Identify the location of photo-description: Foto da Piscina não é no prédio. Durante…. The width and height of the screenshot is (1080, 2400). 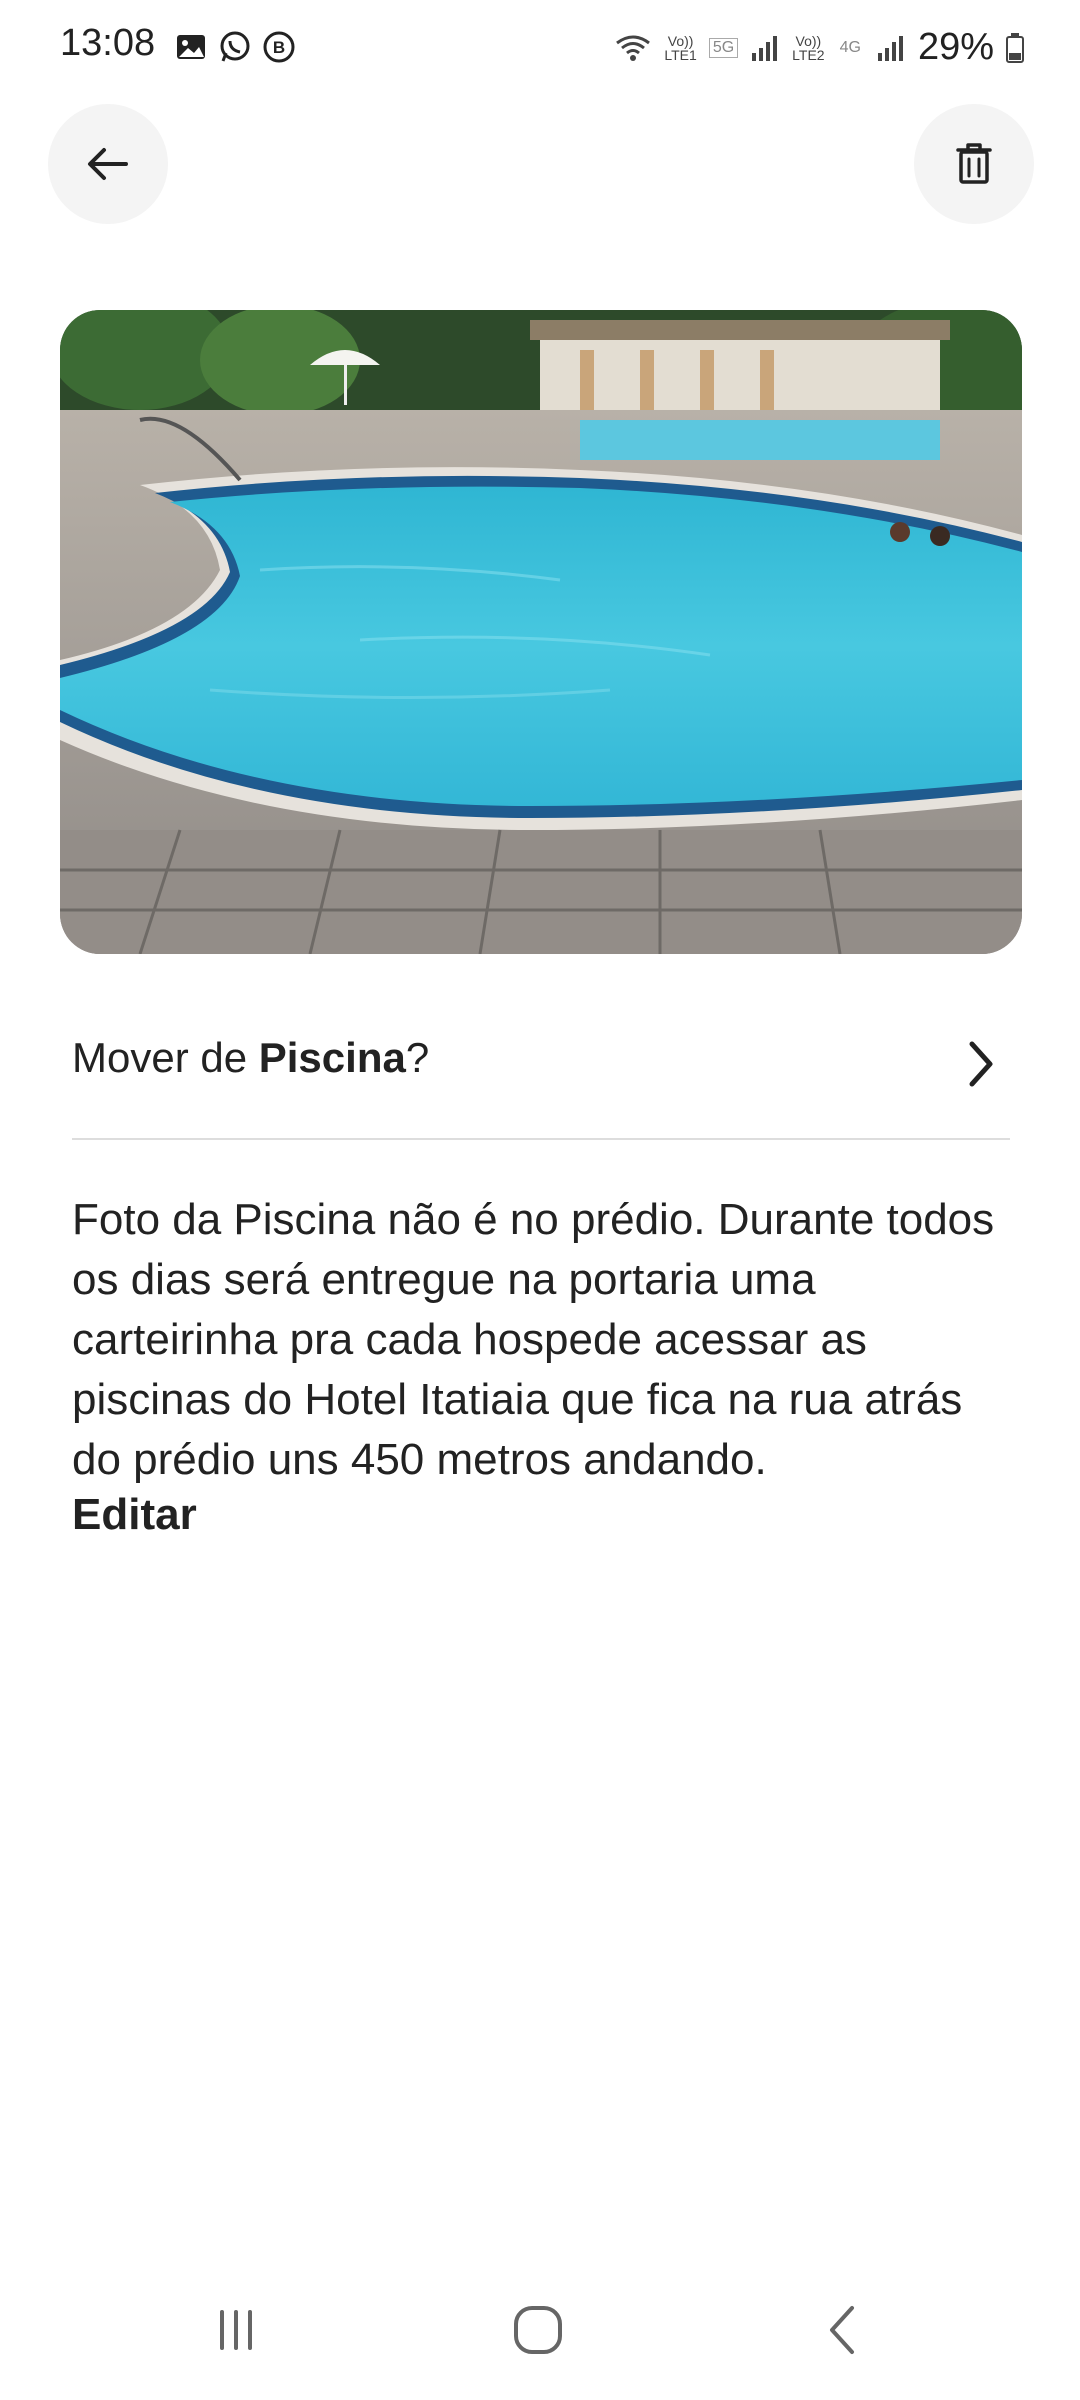
(533, 1339).